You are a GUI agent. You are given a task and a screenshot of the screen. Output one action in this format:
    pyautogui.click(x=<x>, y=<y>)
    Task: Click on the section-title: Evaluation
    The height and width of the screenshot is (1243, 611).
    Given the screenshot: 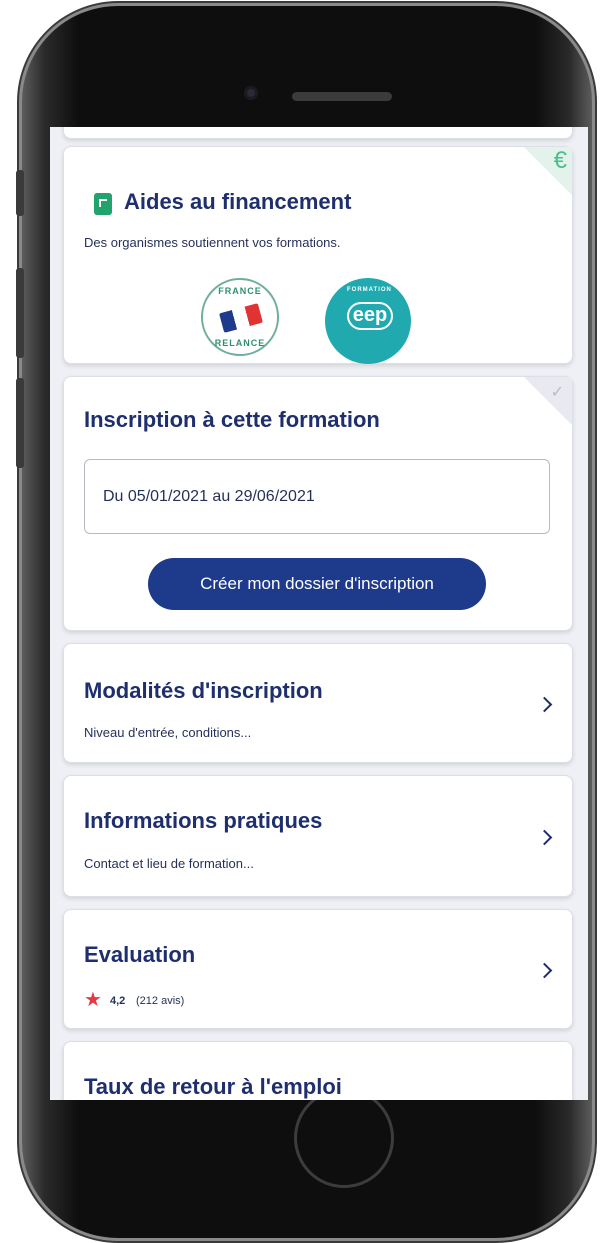 What is the action you would take?
    pyautogui.click(x=140, y=954)
    